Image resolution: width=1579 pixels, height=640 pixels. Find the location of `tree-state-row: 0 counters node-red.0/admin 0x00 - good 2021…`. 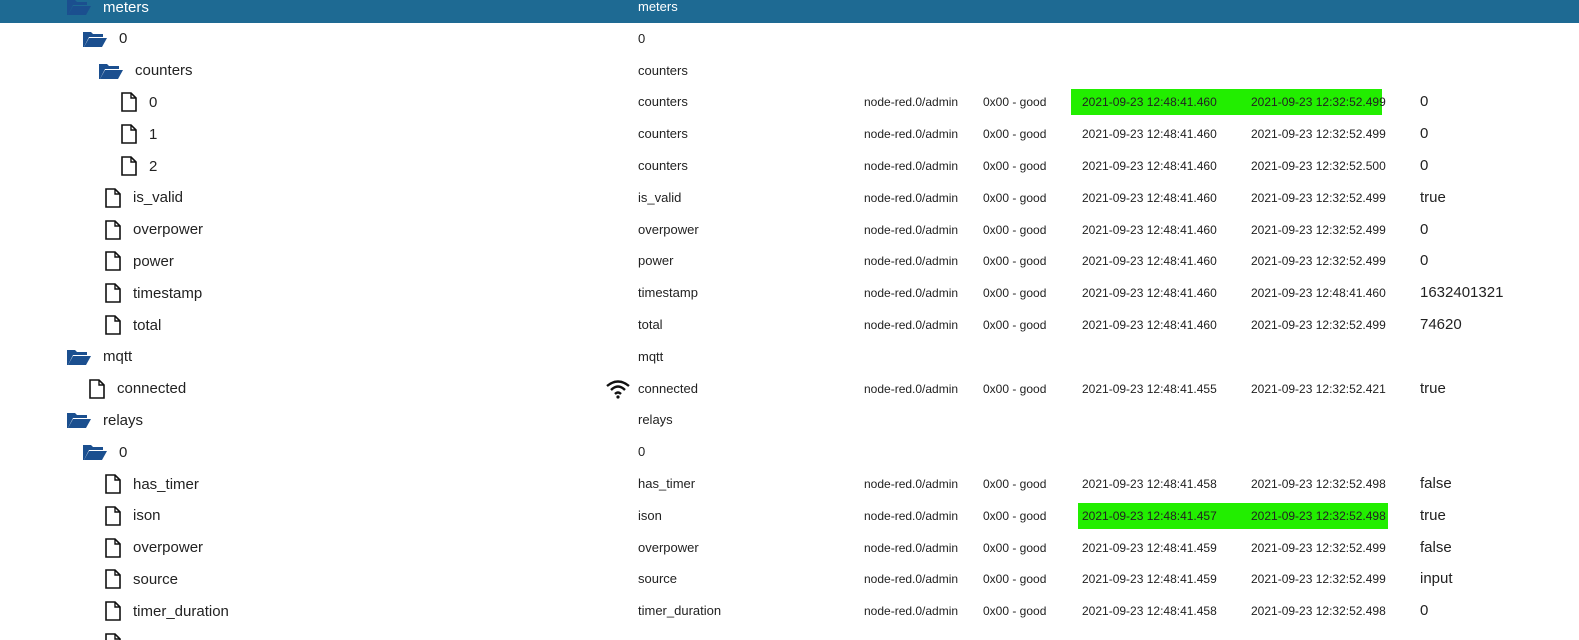

tree-state-row: 0 counters node-red.0/admin 0x00 - good 2021… is located at coordinates (789, 102).